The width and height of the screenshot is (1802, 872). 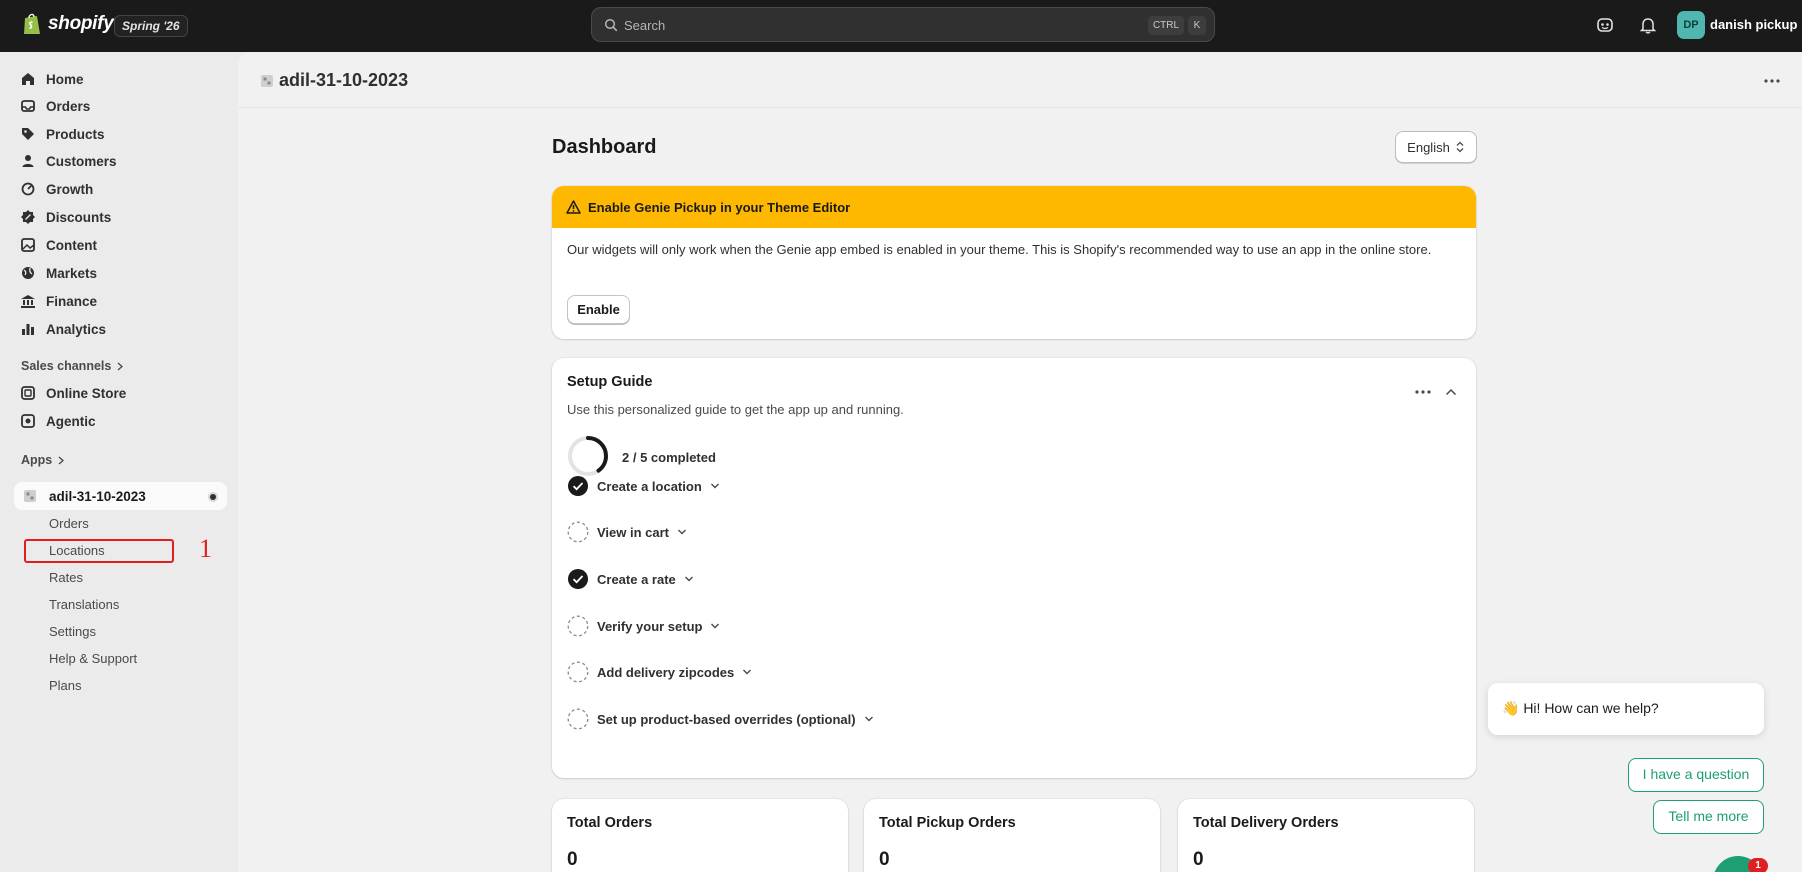 What do you see at coordinates (72, 366) in the screenshot?
I see `sales-channels-header: Sales channels` at bounding box center [72, 366].